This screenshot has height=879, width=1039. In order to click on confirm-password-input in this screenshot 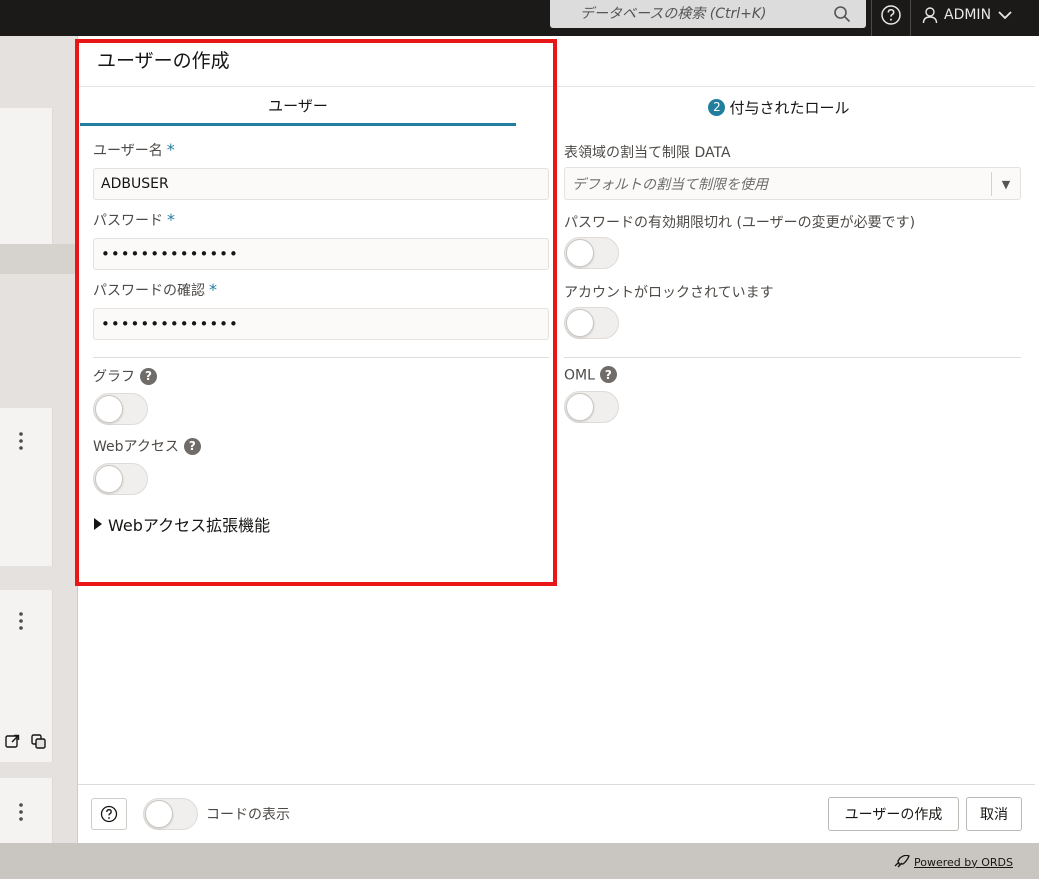, I will do `click(321, 324)`.